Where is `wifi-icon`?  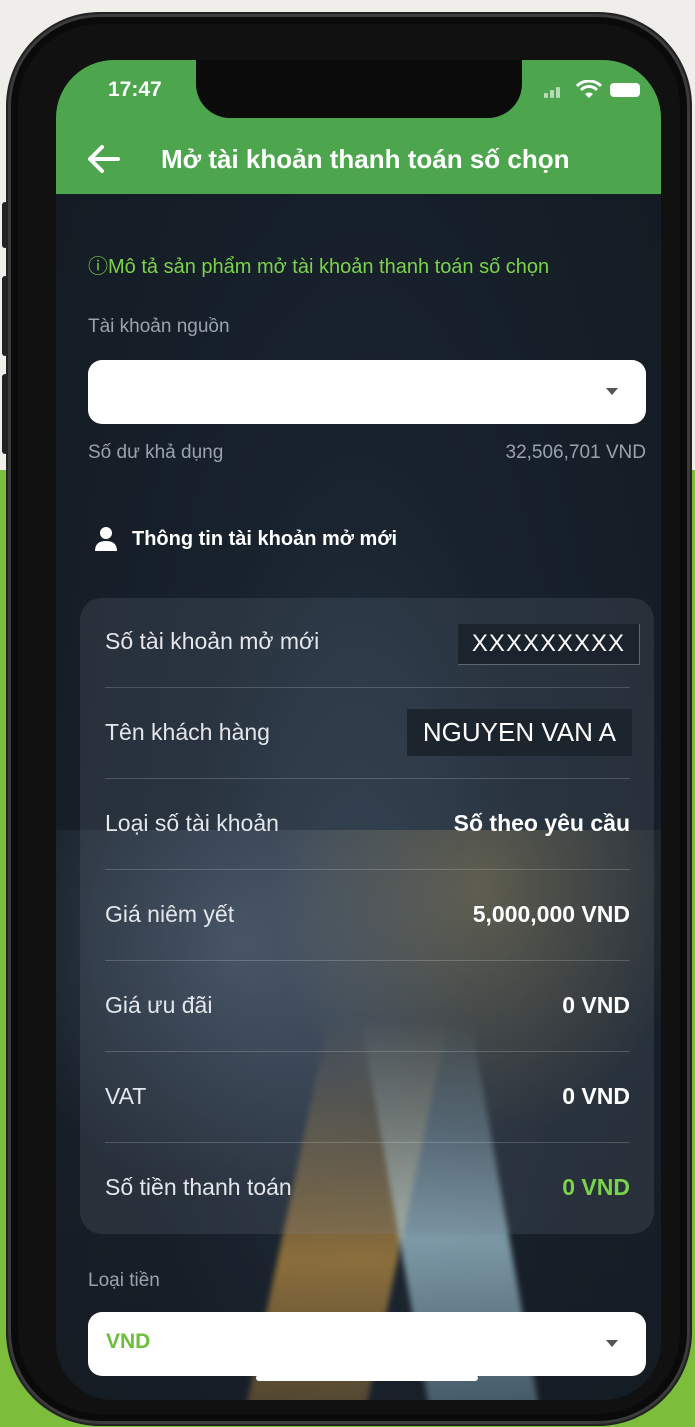 wifi-icon is located at coordinates (589, 89).